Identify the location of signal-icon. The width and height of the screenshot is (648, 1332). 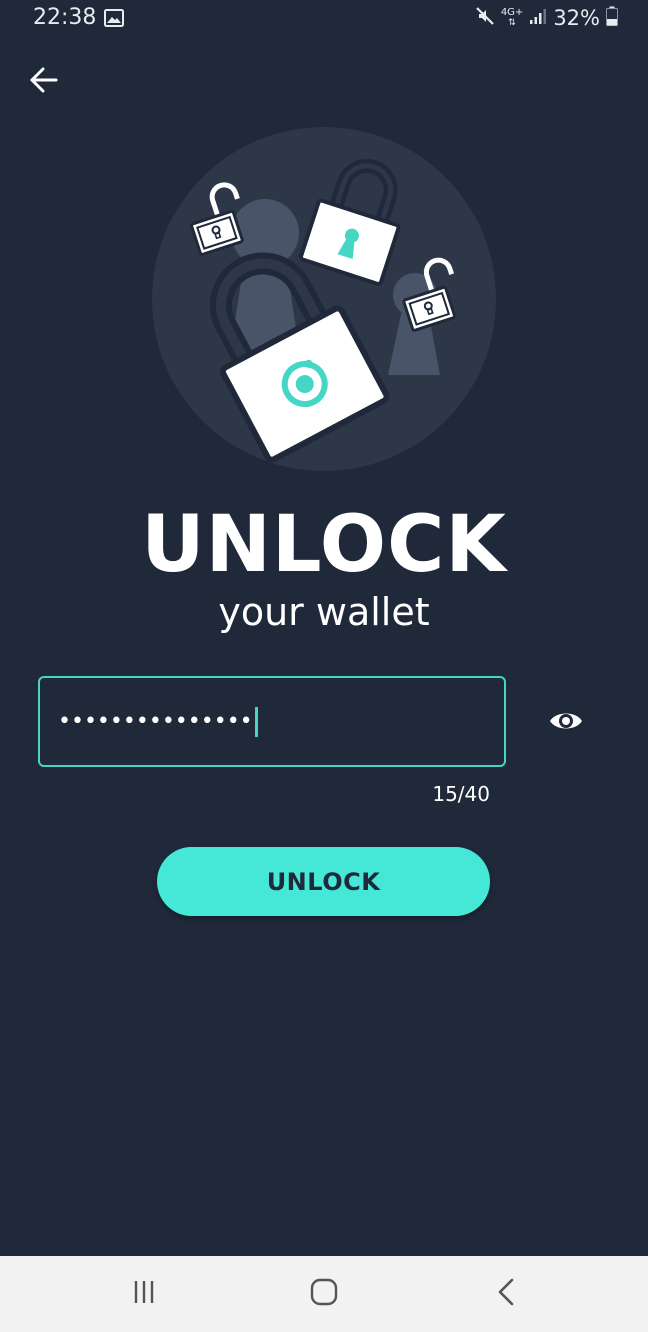
(538, 18).